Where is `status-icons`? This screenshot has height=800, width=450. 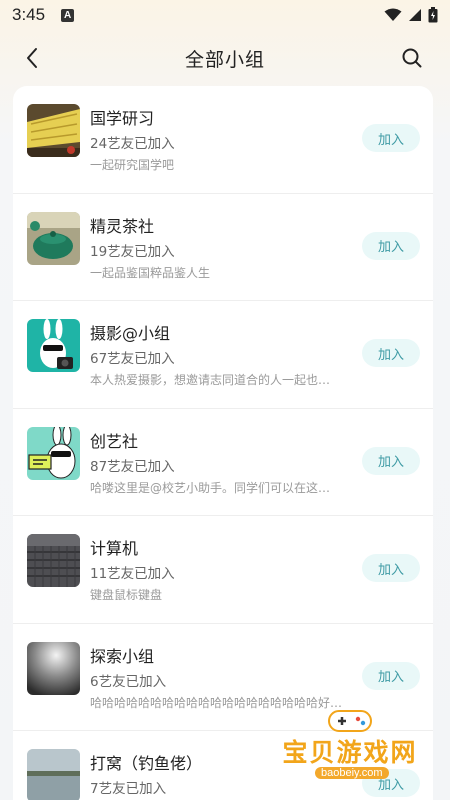
status-icons is located at coordinates (411, 15).